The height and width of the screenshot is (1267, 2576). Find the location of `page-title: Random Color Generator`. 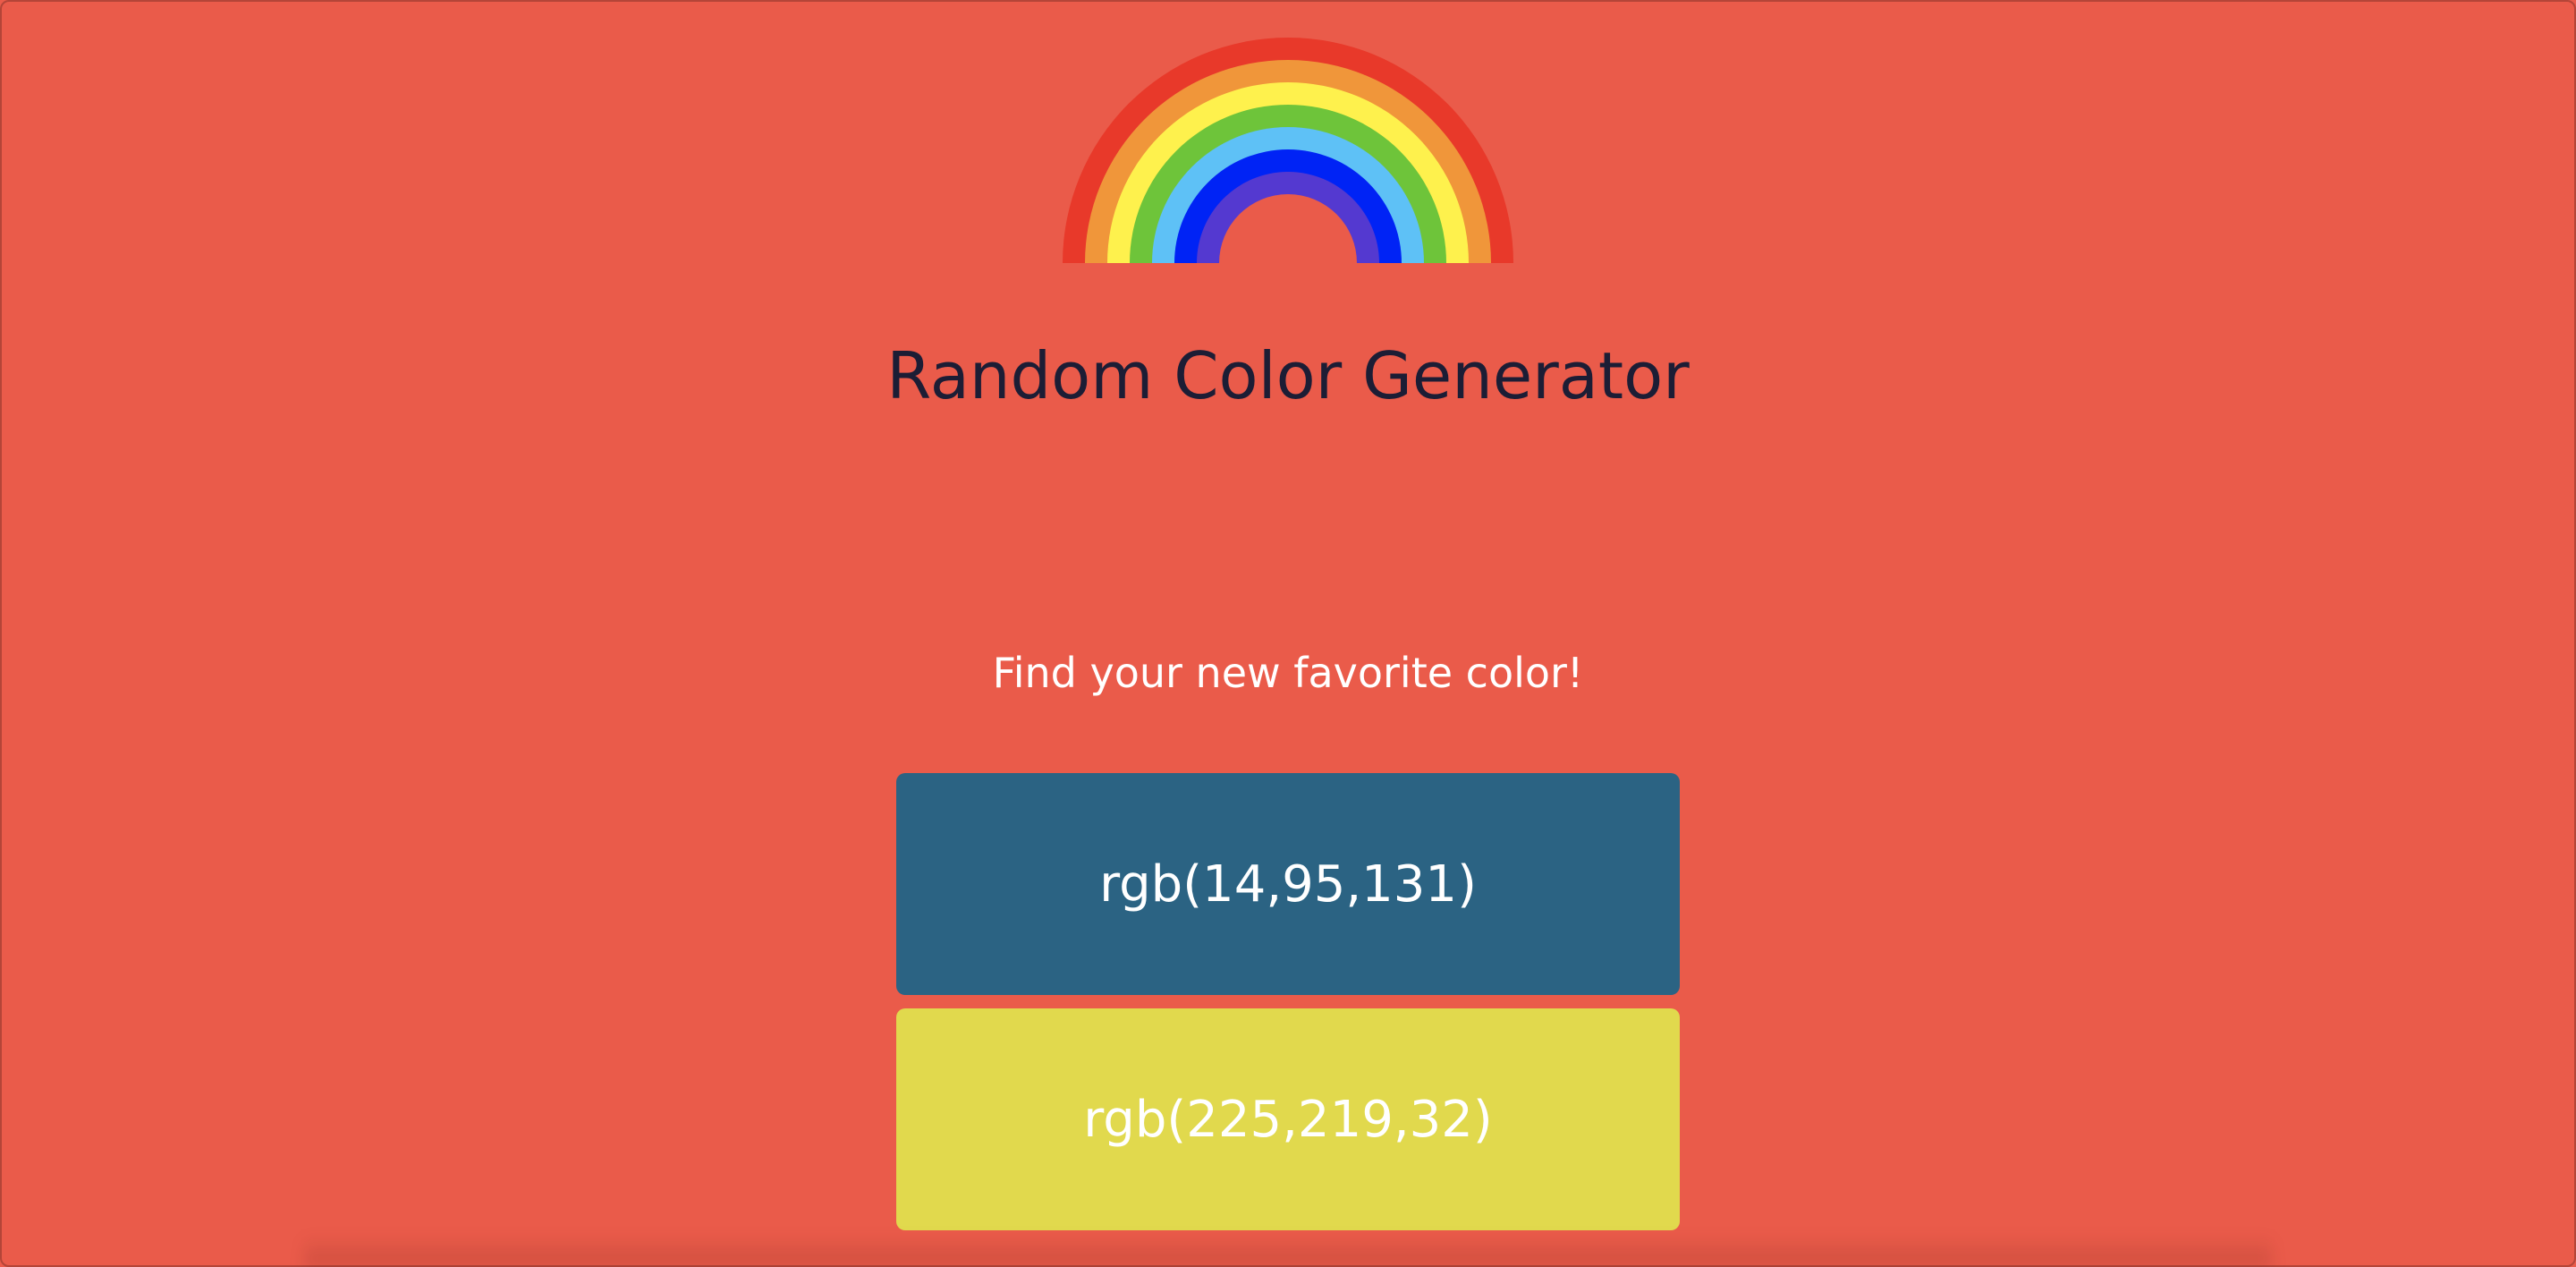

page-title: Random Color Generator is located at coordinates (1288, 375).